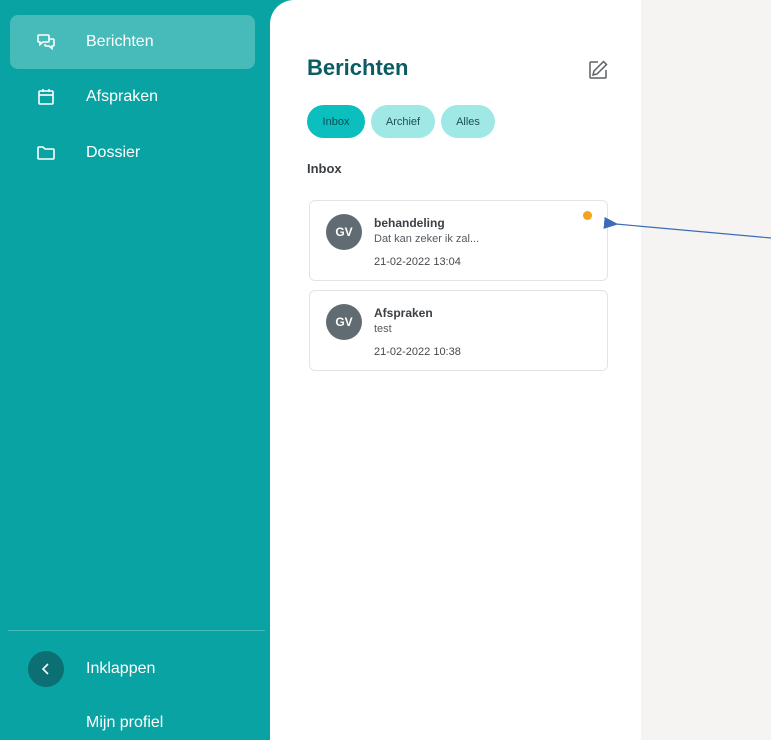 The height and width of the screenshot is (740, 771). Describe the element at coordinates (417, 262) in the screenshot. I see `message-timestamp: 21-02-2022 13:04` at that location.